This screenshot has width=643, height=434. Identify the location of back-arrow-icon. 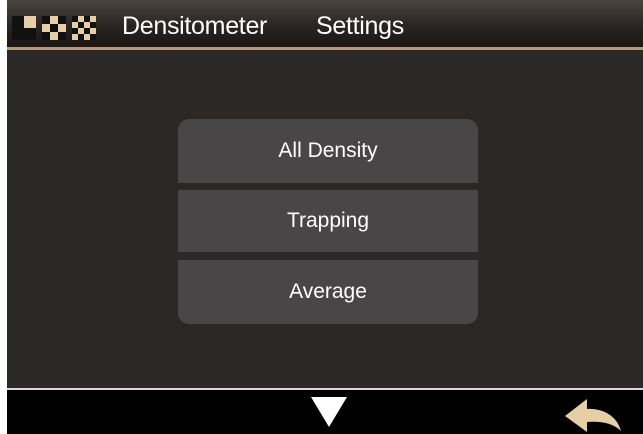
(593, 414).